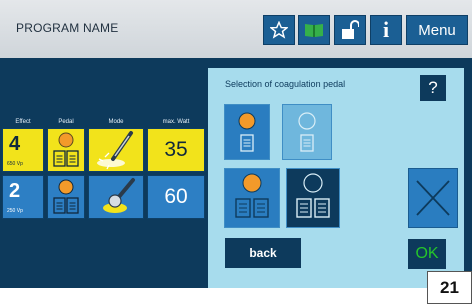  What do you see at coordinates (285, 84) in the screenshot?
I see `dialog-title: Selection of coagulation pedal` at bounding box center [285, 84].